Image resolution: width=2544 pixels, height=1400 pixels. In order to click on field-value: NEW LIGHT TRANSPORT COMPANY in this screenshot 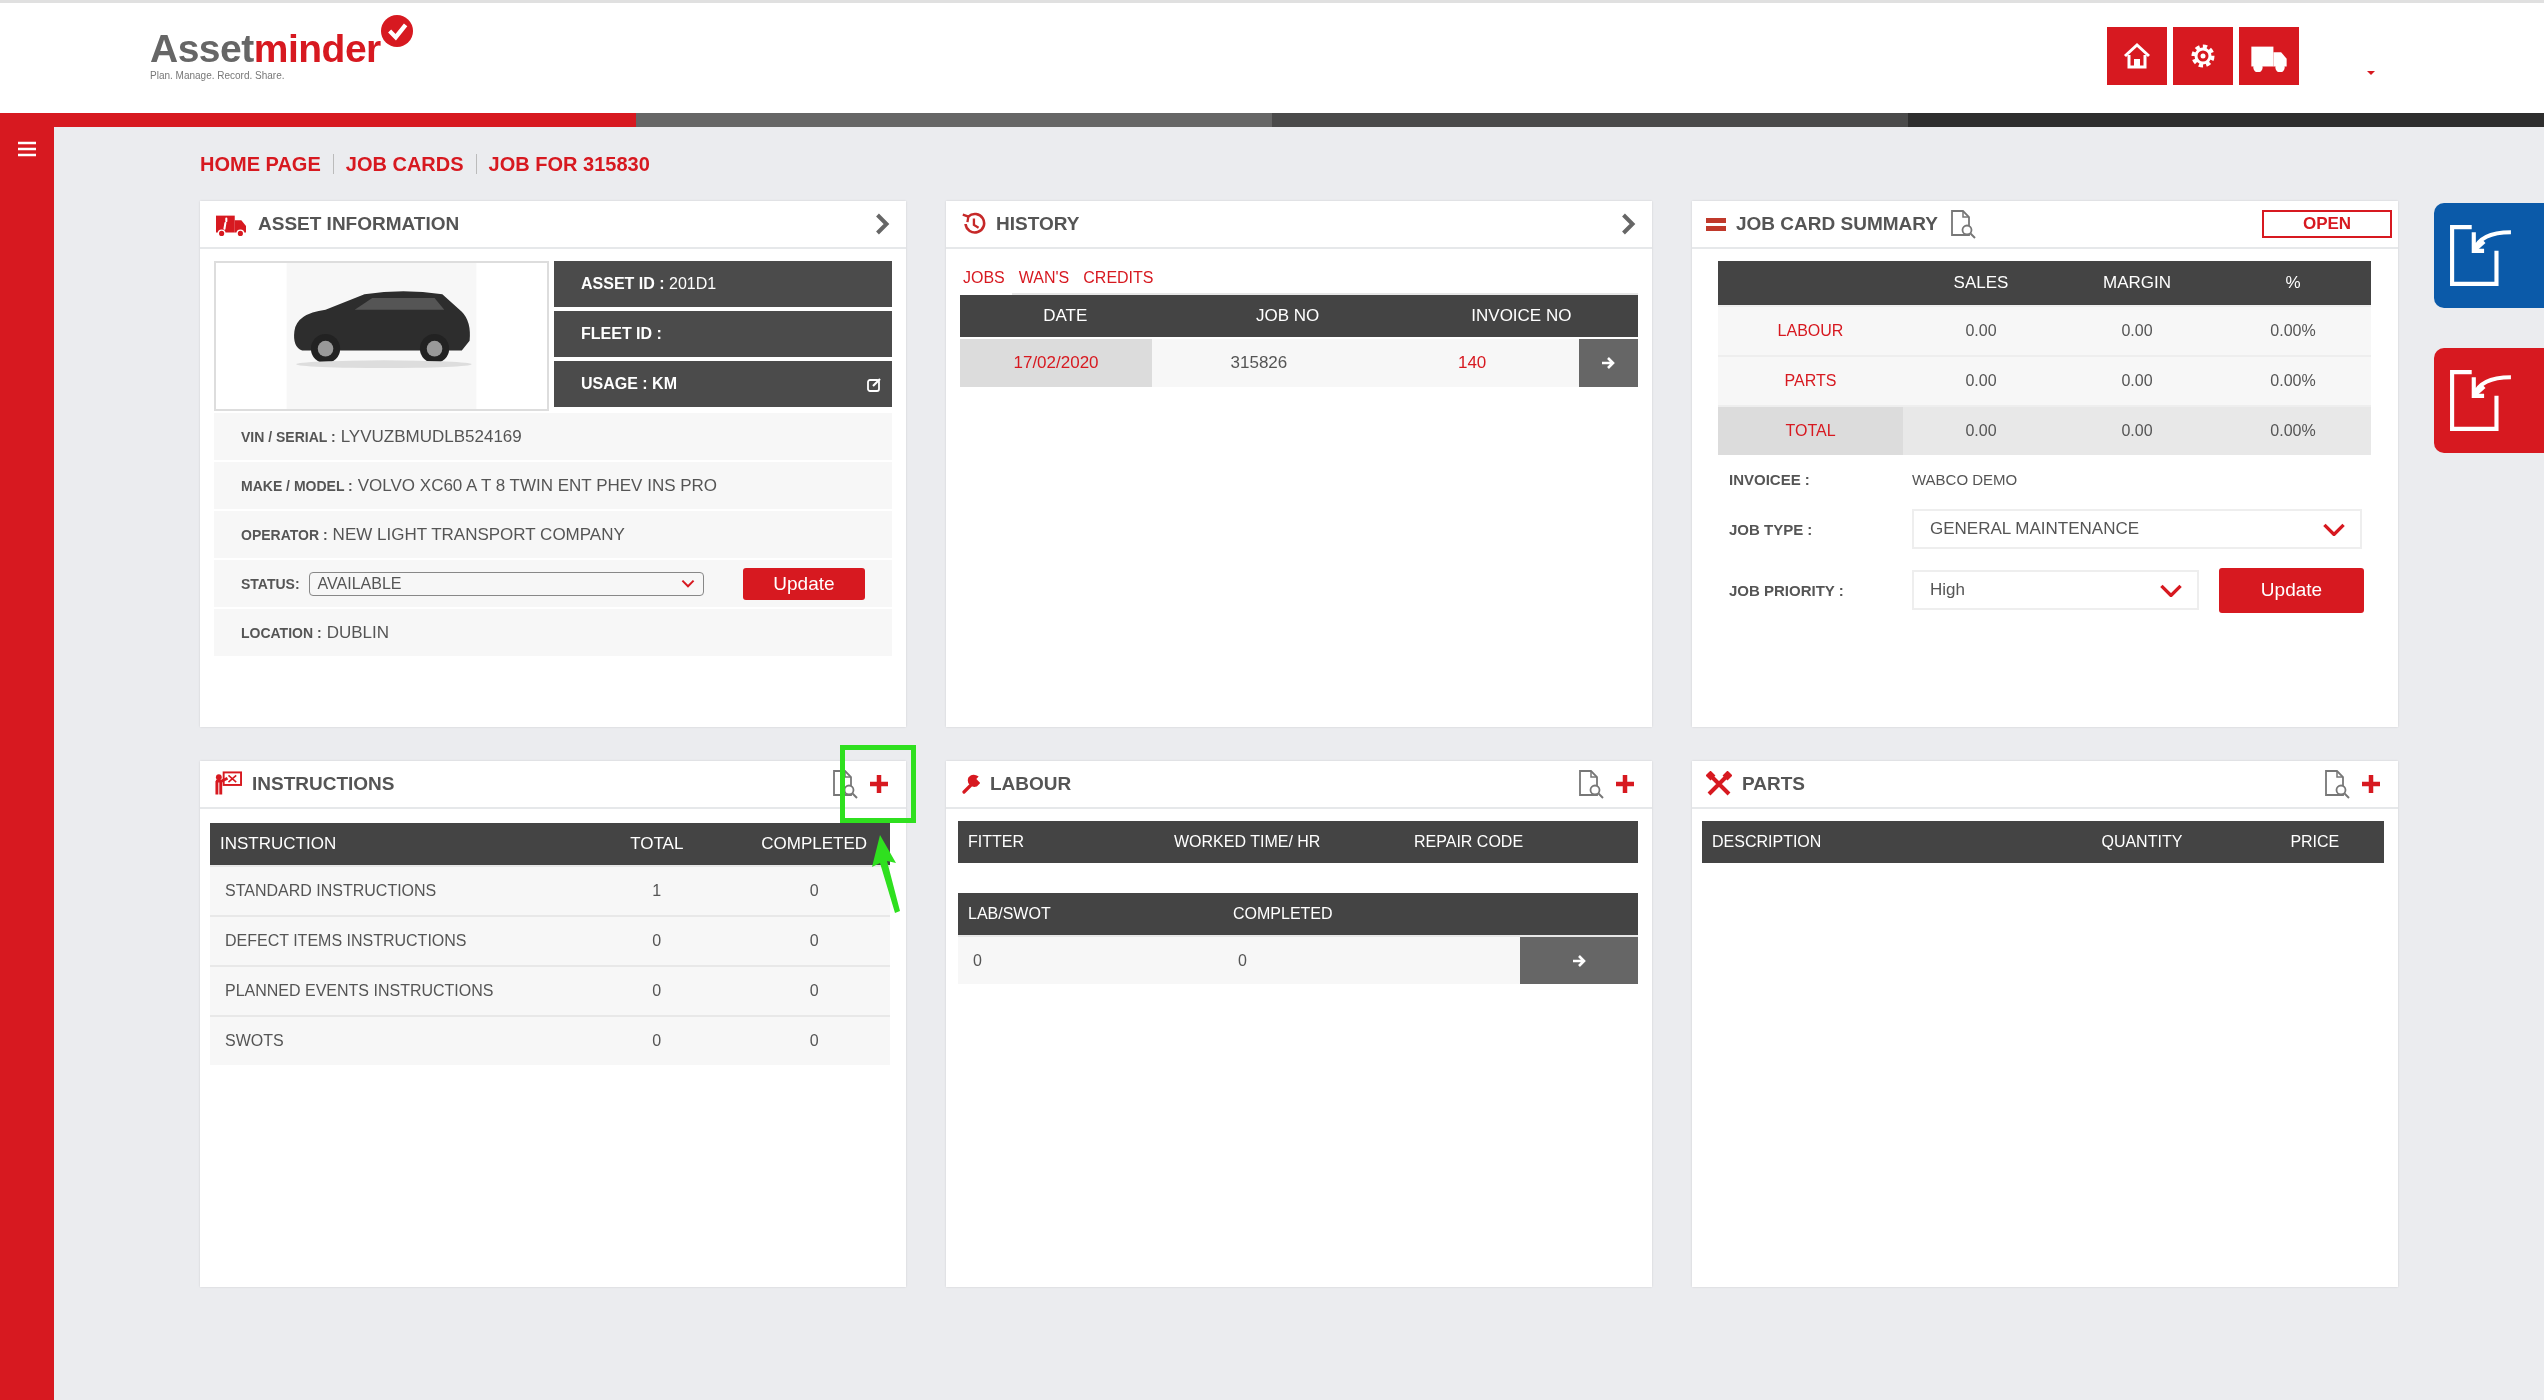, I will do `click(478, 534)`.